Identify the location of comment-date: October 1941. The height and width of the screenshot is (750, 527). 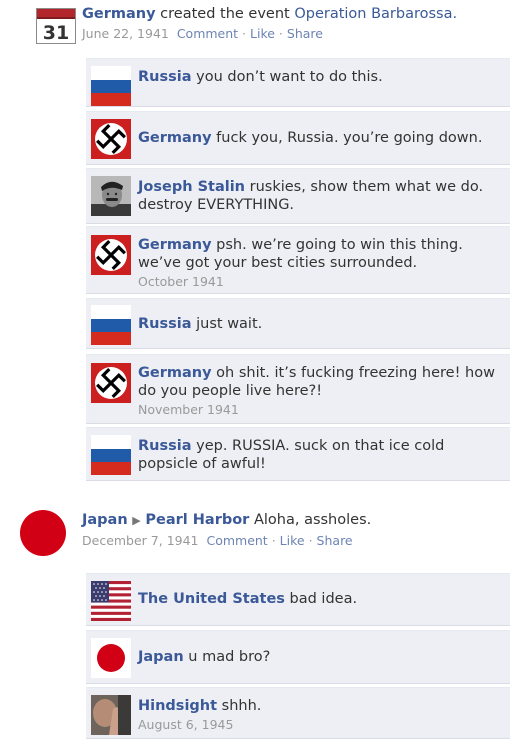
(320, 282).